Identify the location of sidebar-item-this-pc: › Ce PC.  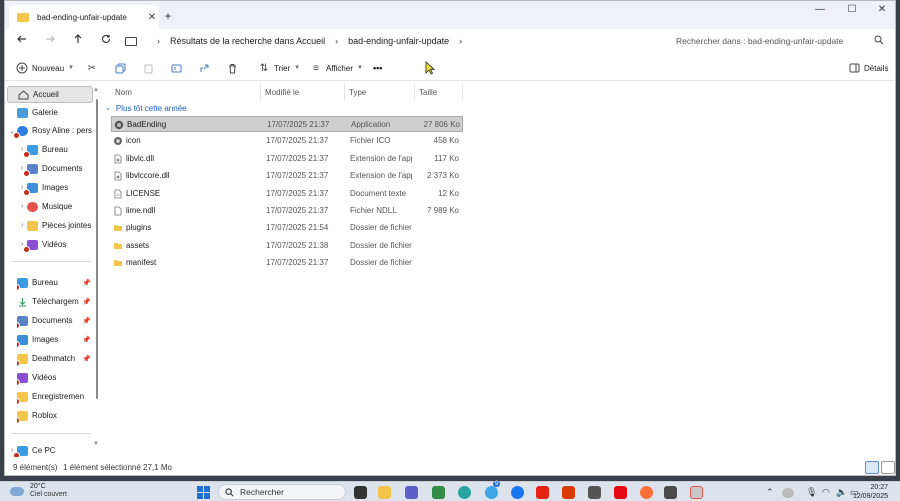
(50, 449).